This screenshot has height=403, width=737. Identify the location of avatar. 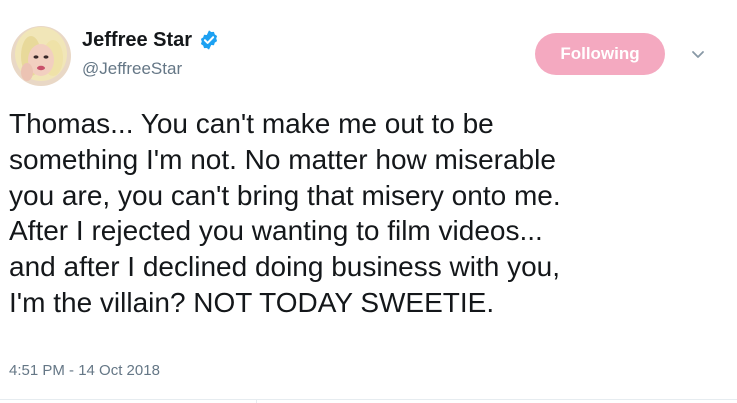
(41, 56).